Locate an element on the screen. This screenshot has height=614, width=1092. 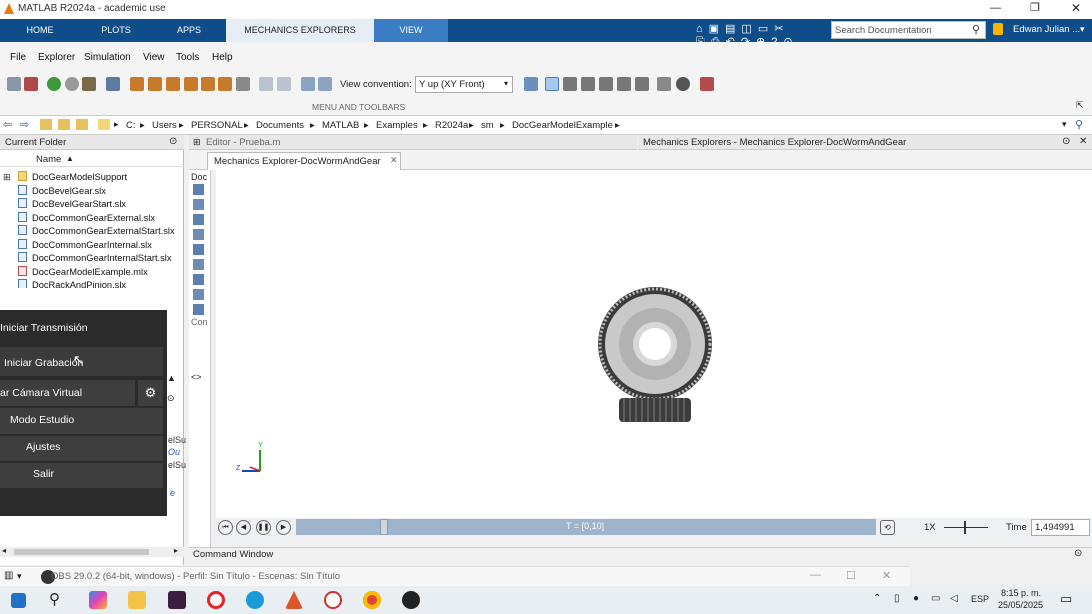
collapse-arrows-icon: <> is located at coordinates (196, 377).